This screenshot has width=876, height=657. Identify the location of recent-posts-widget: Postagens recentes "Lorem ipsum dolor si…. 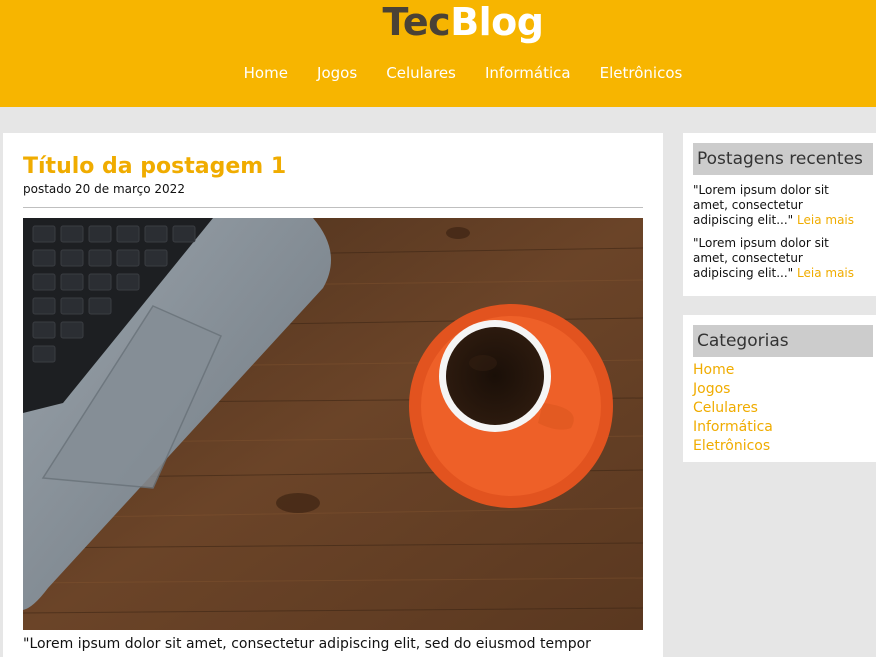
(779, 214).